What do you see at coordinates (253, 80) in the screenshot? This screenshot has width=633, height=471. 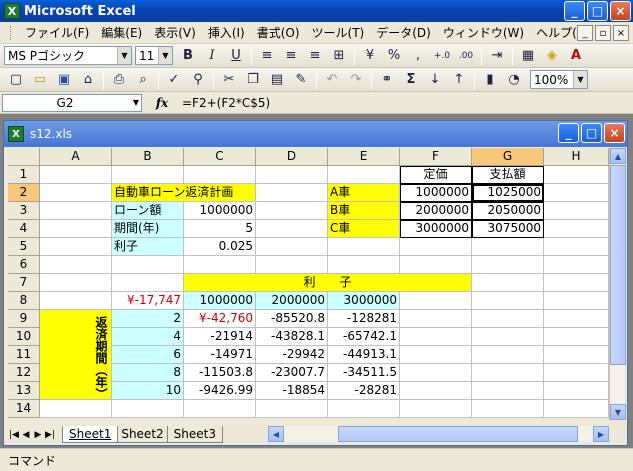 I see `copy-icon: ❐` at bounding box center [253, 80].